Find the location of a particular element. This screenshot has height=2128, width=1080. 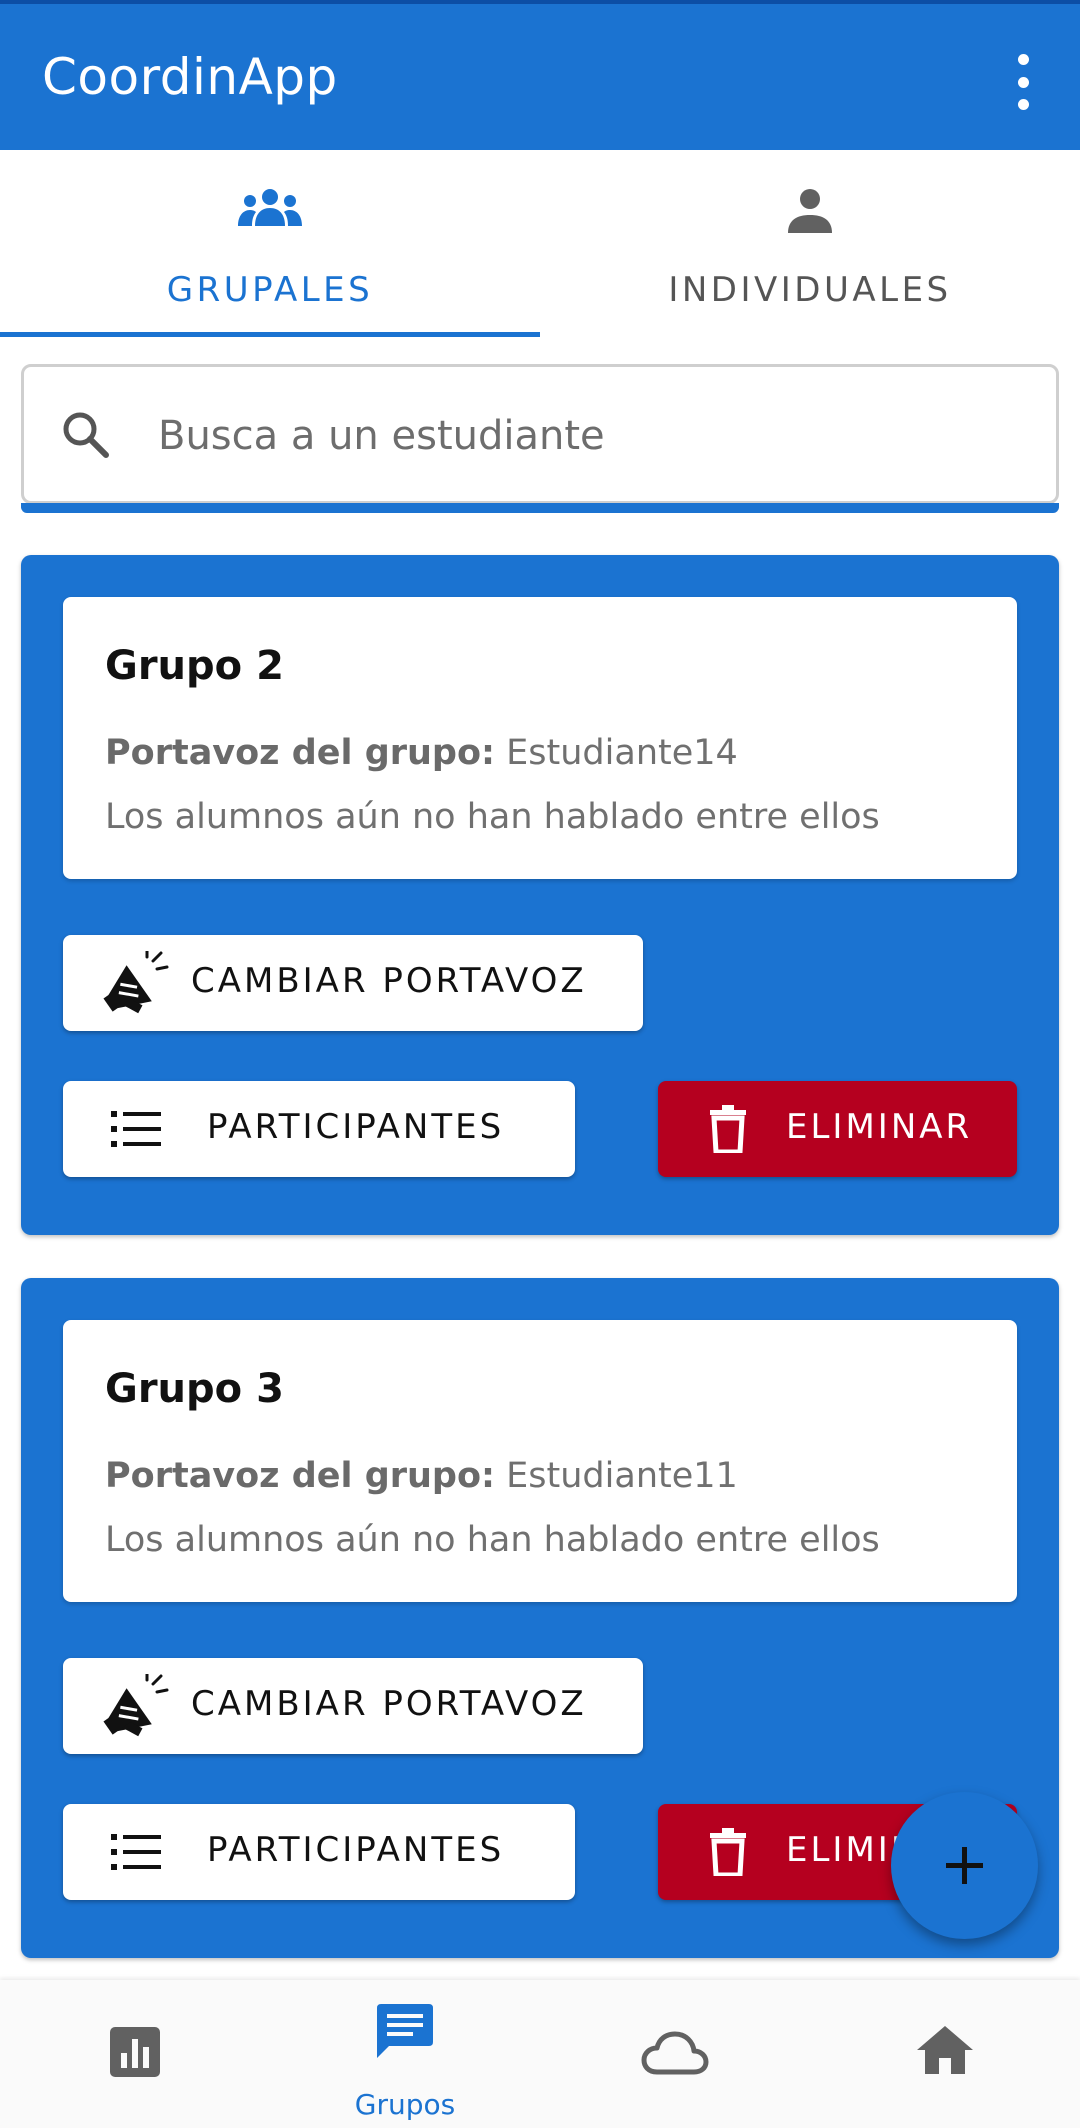

nav-item-grupos-label: Grupos is located at coordinates (405, 2104).